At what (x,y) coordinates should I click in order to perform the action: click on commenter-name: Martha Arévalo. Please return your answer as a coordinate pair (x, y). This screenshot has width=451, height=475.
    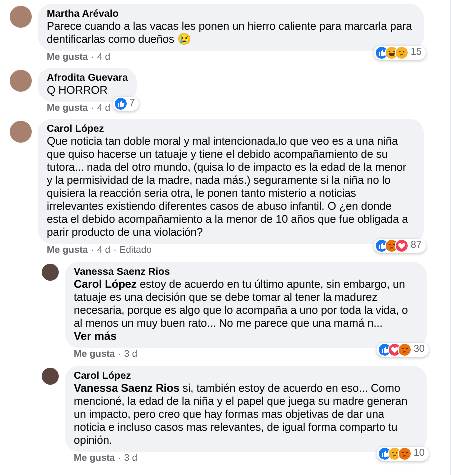
    Looking at the image, I should click on (231, 14).